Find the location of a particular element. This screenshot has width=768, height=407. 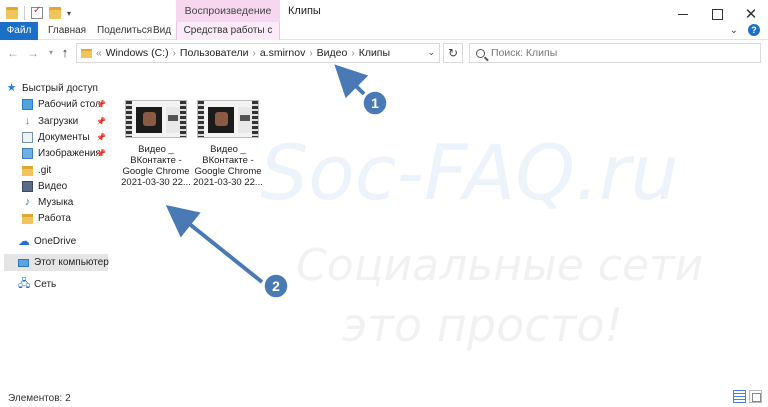

ribbon-right-controls: ⌄ ? is located at coordinates (745, 30).